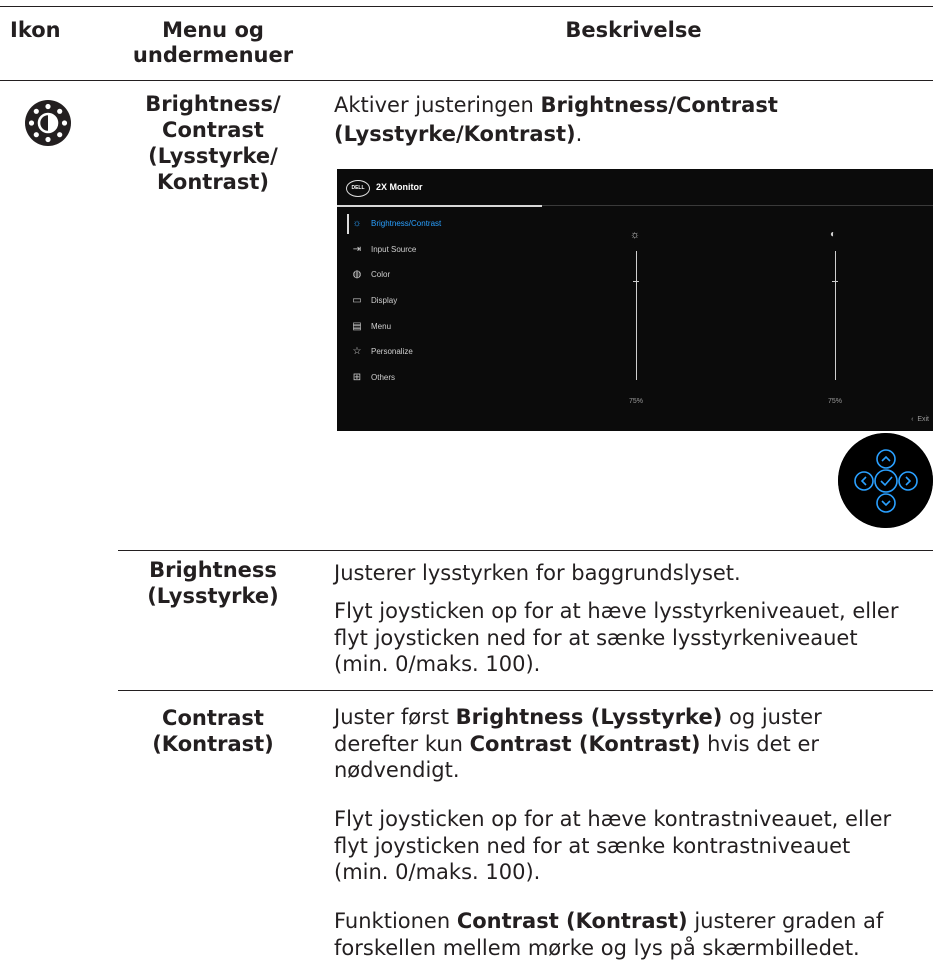  I want to click on brightness-slider-track, so click(636, 315).